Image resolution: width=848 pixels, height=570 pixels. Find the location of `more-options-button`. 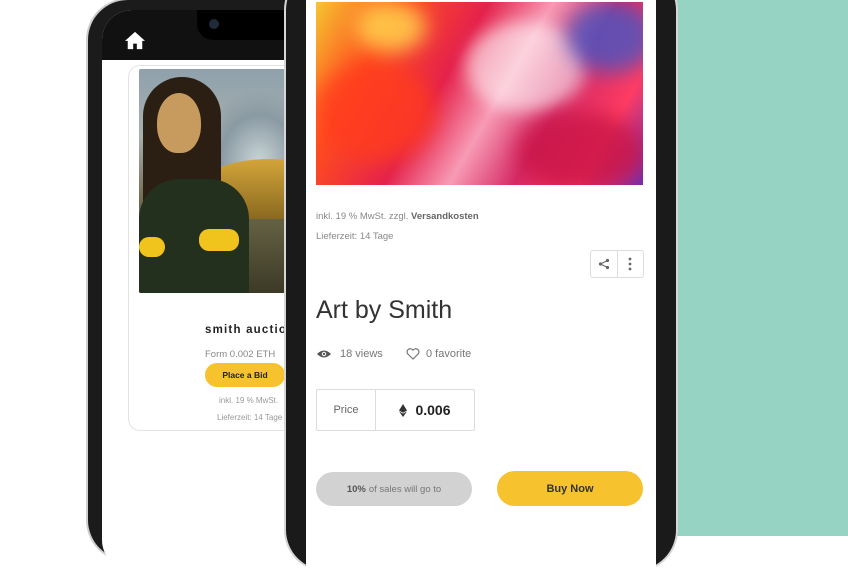

more-options-button is located at coordinates (630, 264).